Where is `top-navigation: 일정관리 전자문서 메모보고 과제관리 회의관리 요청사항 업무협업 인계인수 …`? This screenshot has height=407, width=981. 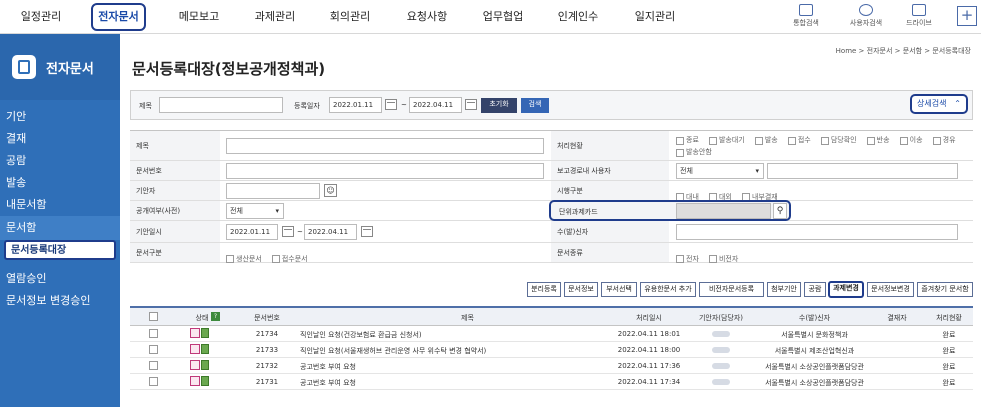
top-navigation: 일정관리 전자문서 메모보고 과제관리 회의관리 요청사항 업무협업 인계인수 … is located at coordinates (490, 17).